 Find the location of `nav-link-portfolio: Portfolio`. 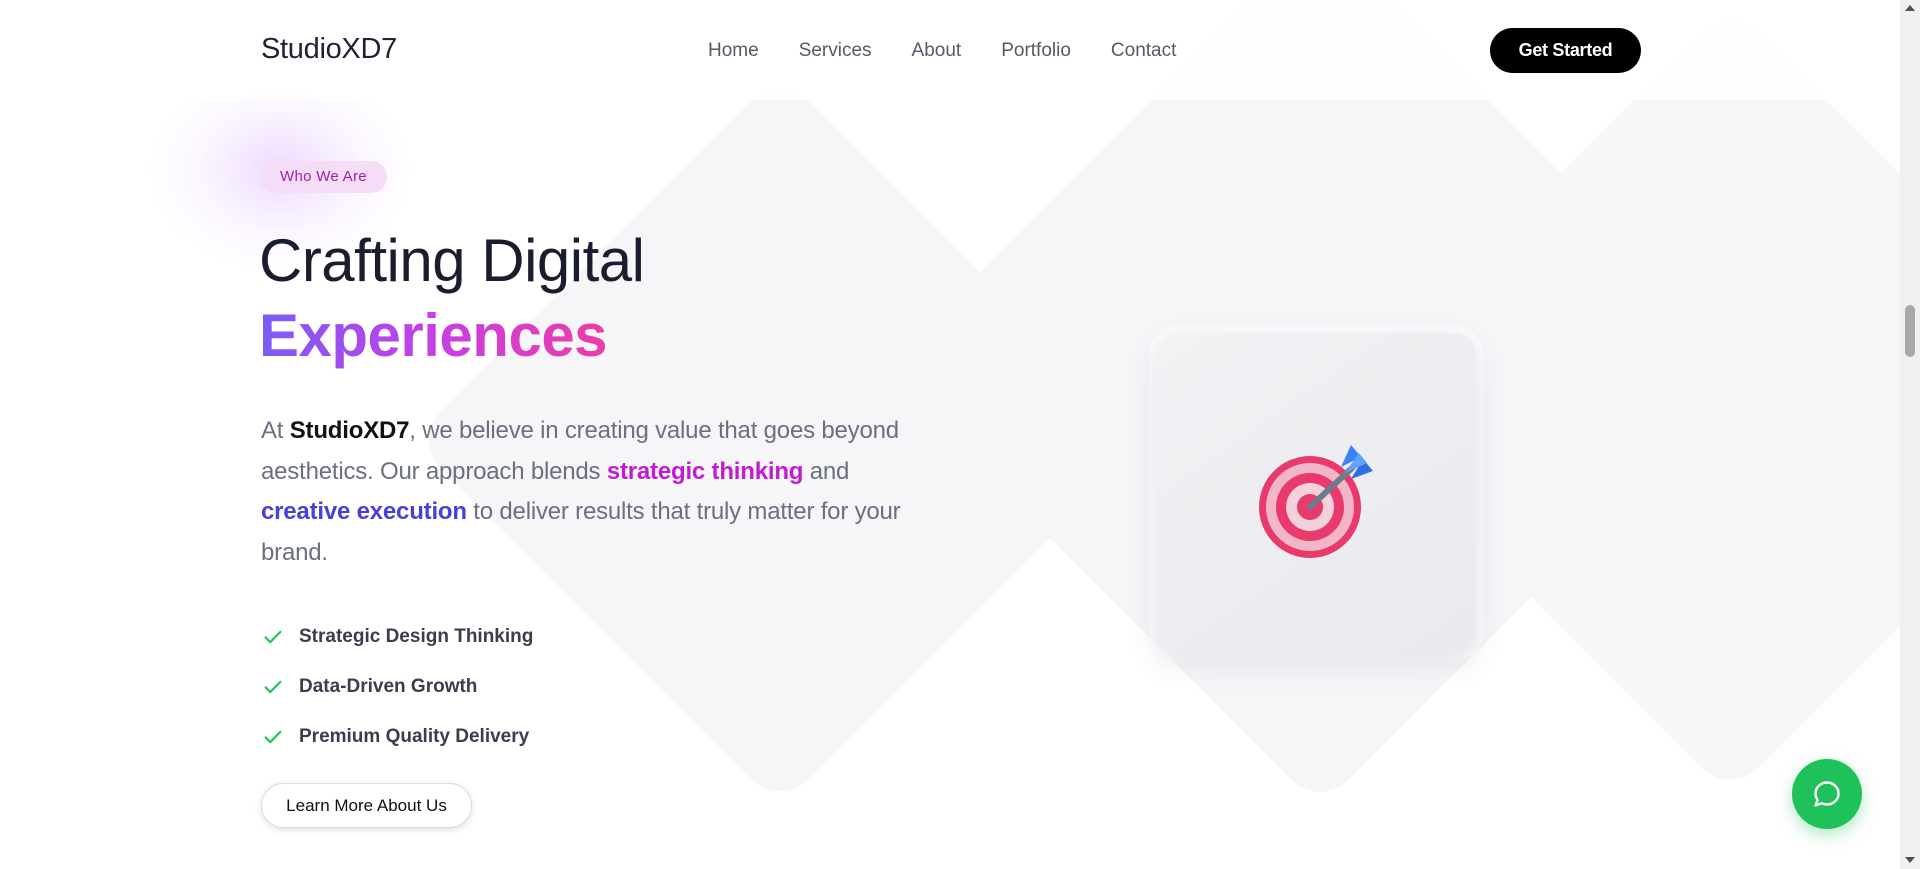

nav-link-portfolio: Portfolio is located at coordinates (1036, 51).